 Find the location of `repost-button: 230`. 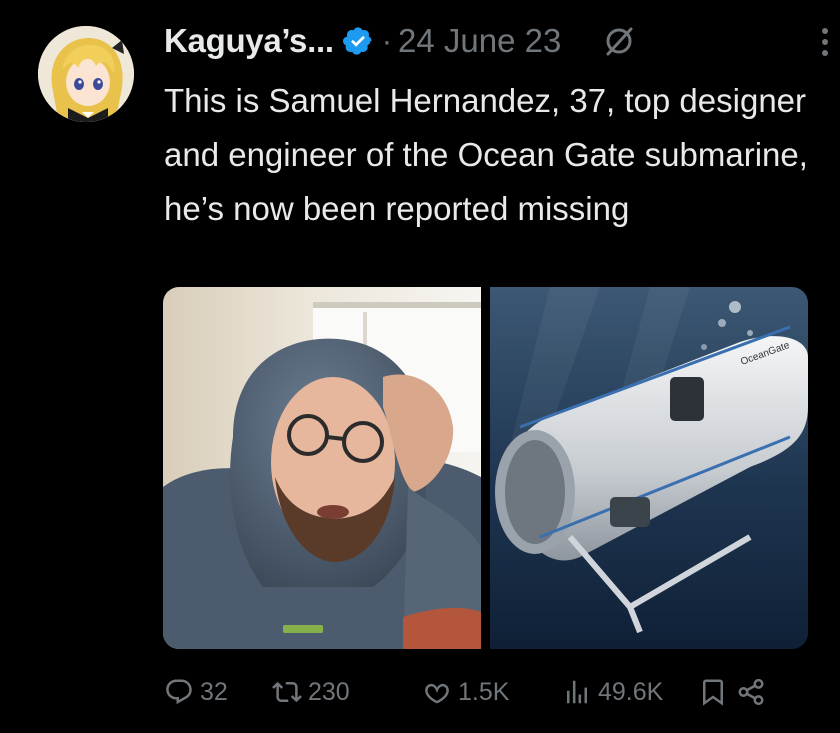

repost-button: 230 is located at coordinates (347, 692).